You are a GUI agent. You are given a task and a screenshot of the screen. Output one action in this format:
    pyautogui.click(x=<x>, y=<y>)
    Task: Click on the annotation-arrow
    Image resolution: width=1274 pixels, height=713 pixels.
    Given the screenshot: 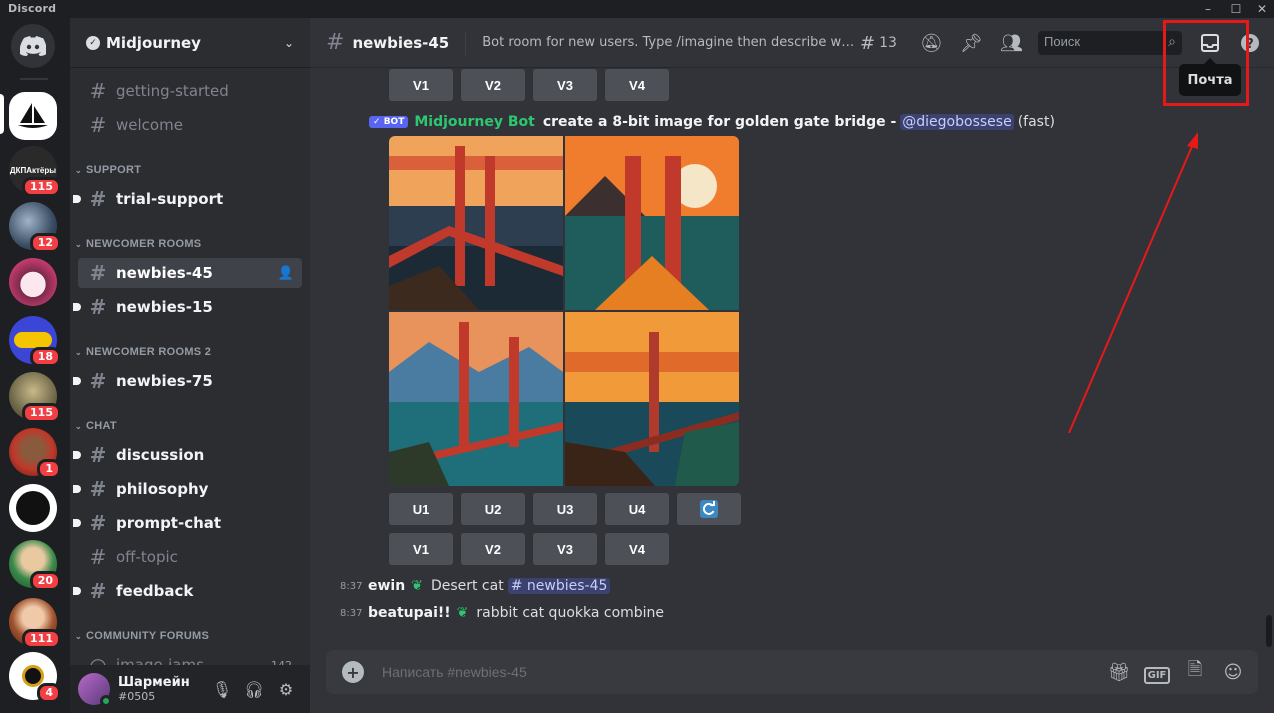 What is the action you would take?
    pyautogui.click(x=1133, y=283)
    